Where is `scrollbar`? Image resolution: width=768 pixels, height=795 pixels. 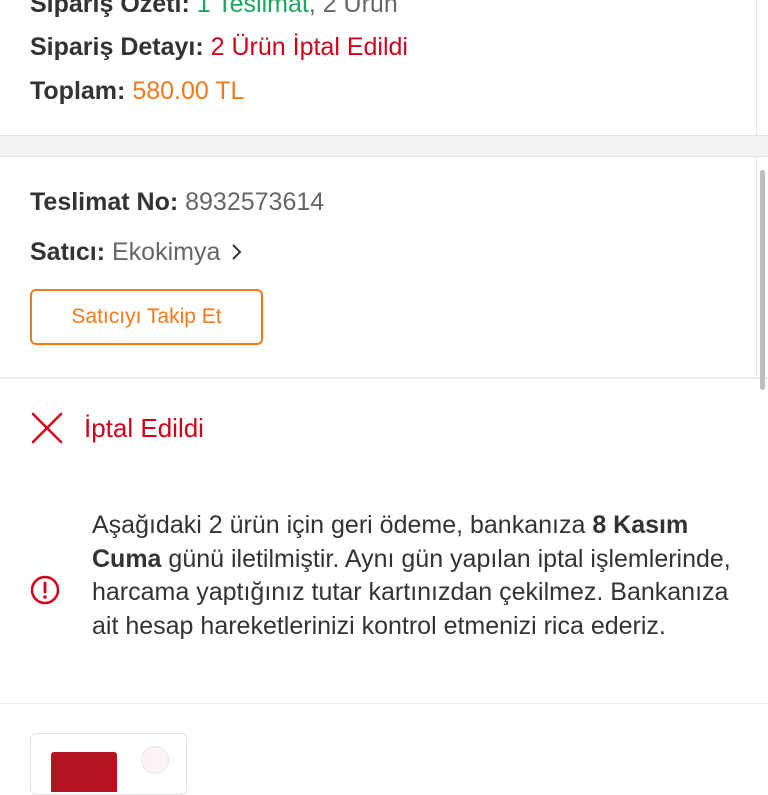 scrollbar is located at coordinates (762, 280).